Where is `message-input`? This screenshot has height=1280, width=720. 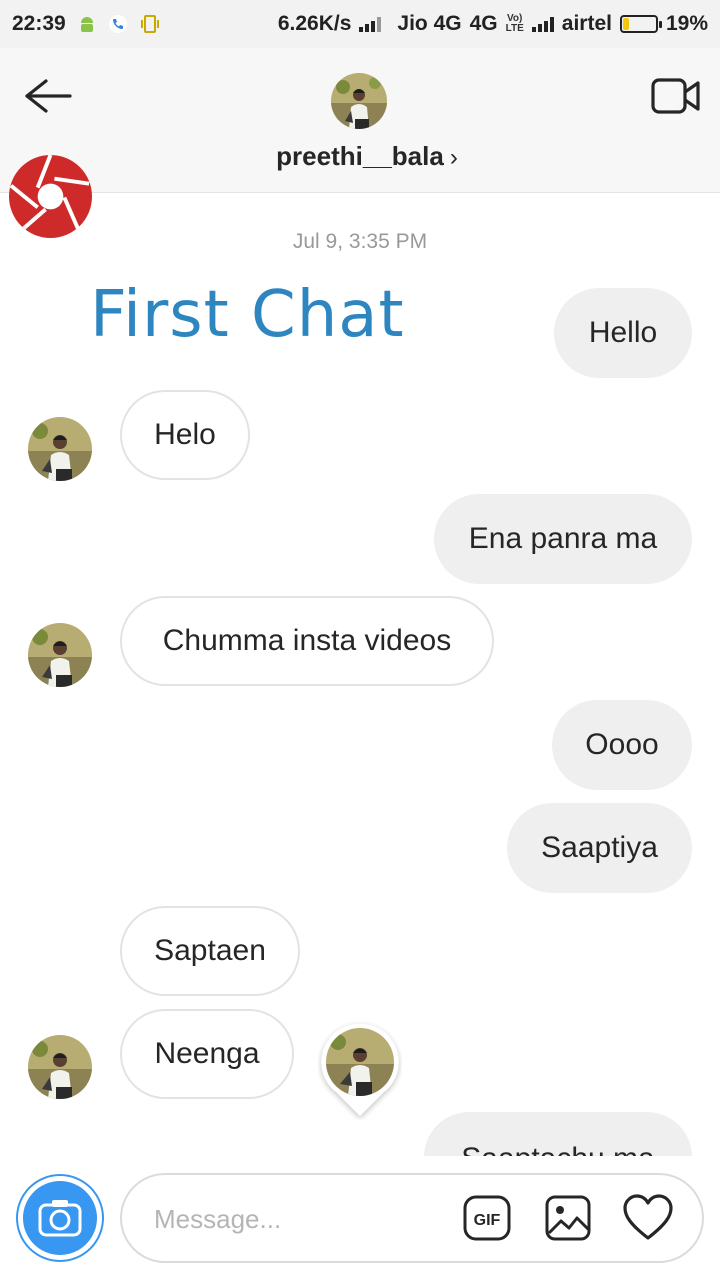
message-input is located at coordinates (299, 1219).